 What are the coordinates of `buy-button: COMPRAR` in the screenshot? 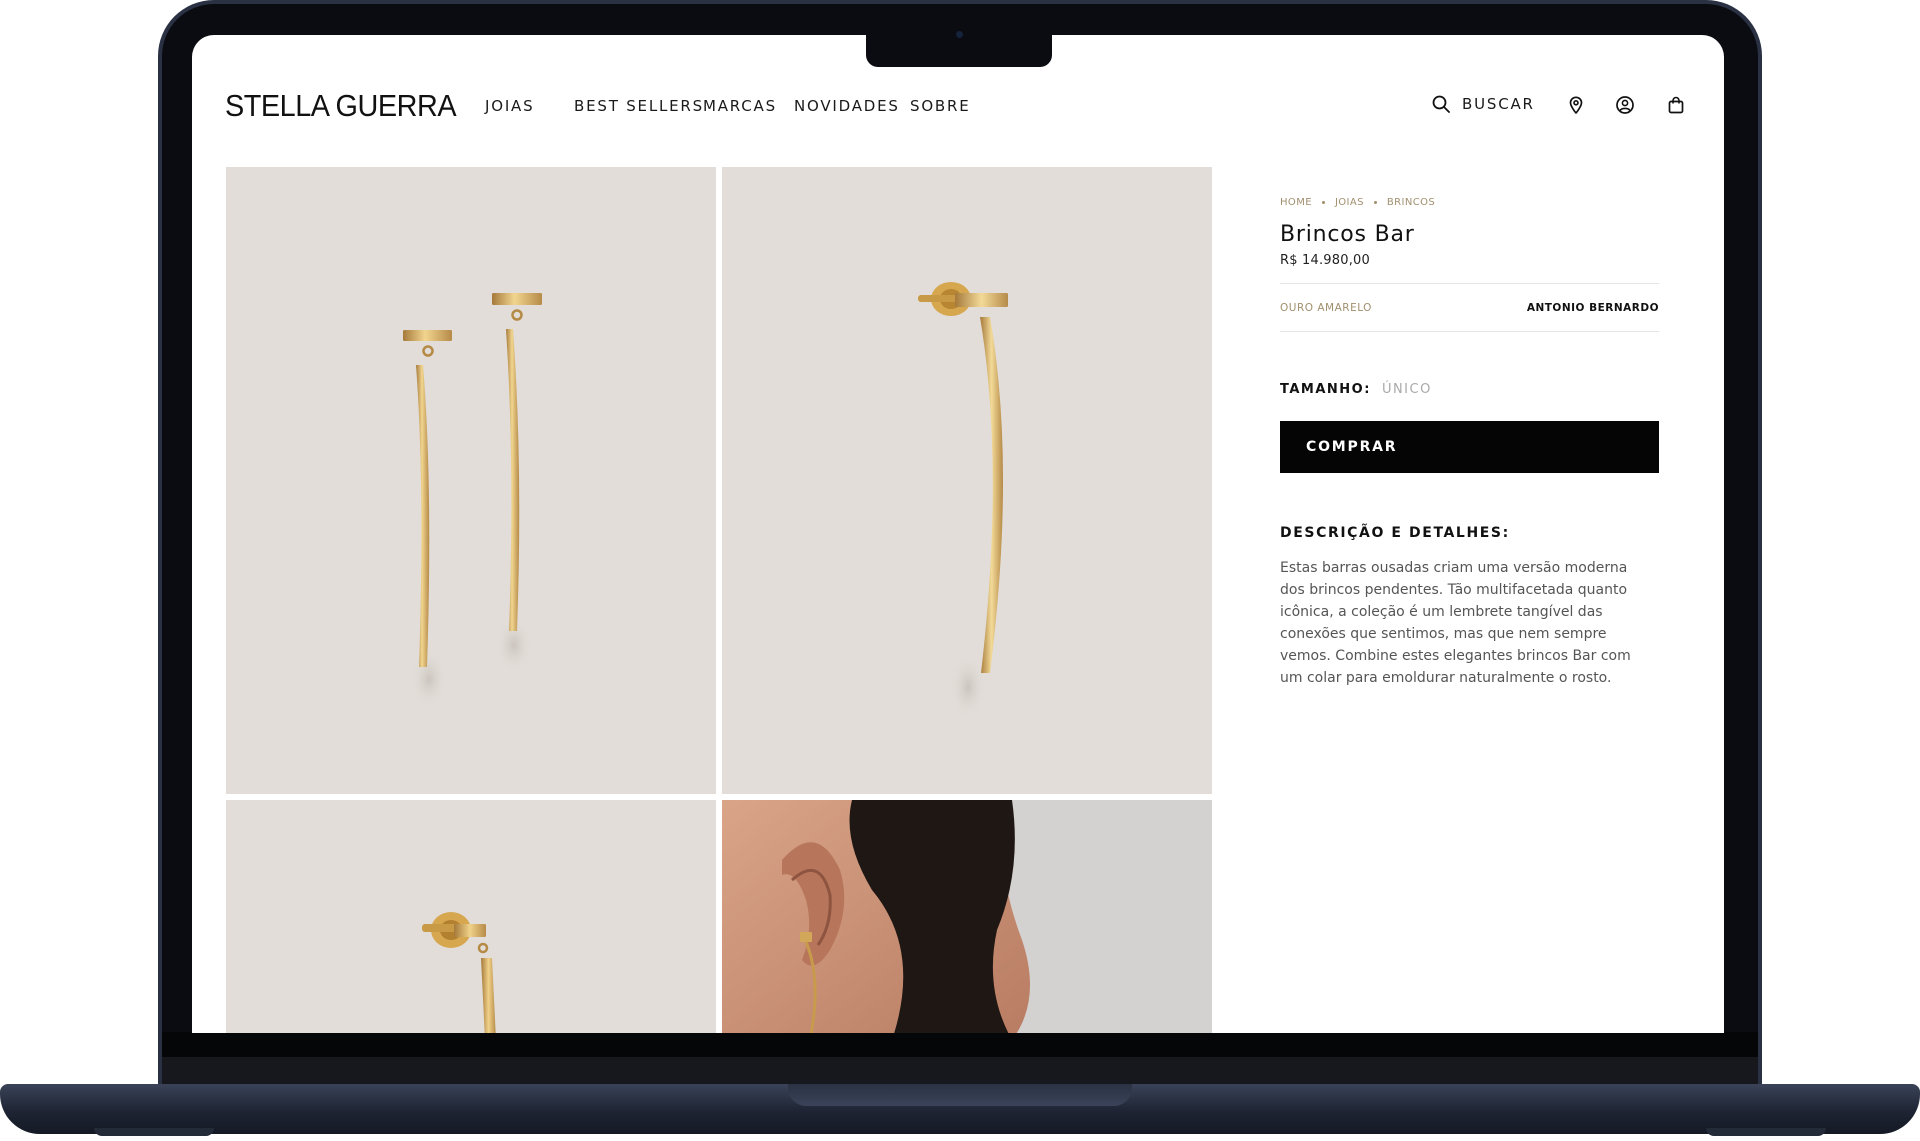 It's located at (1469, 447).